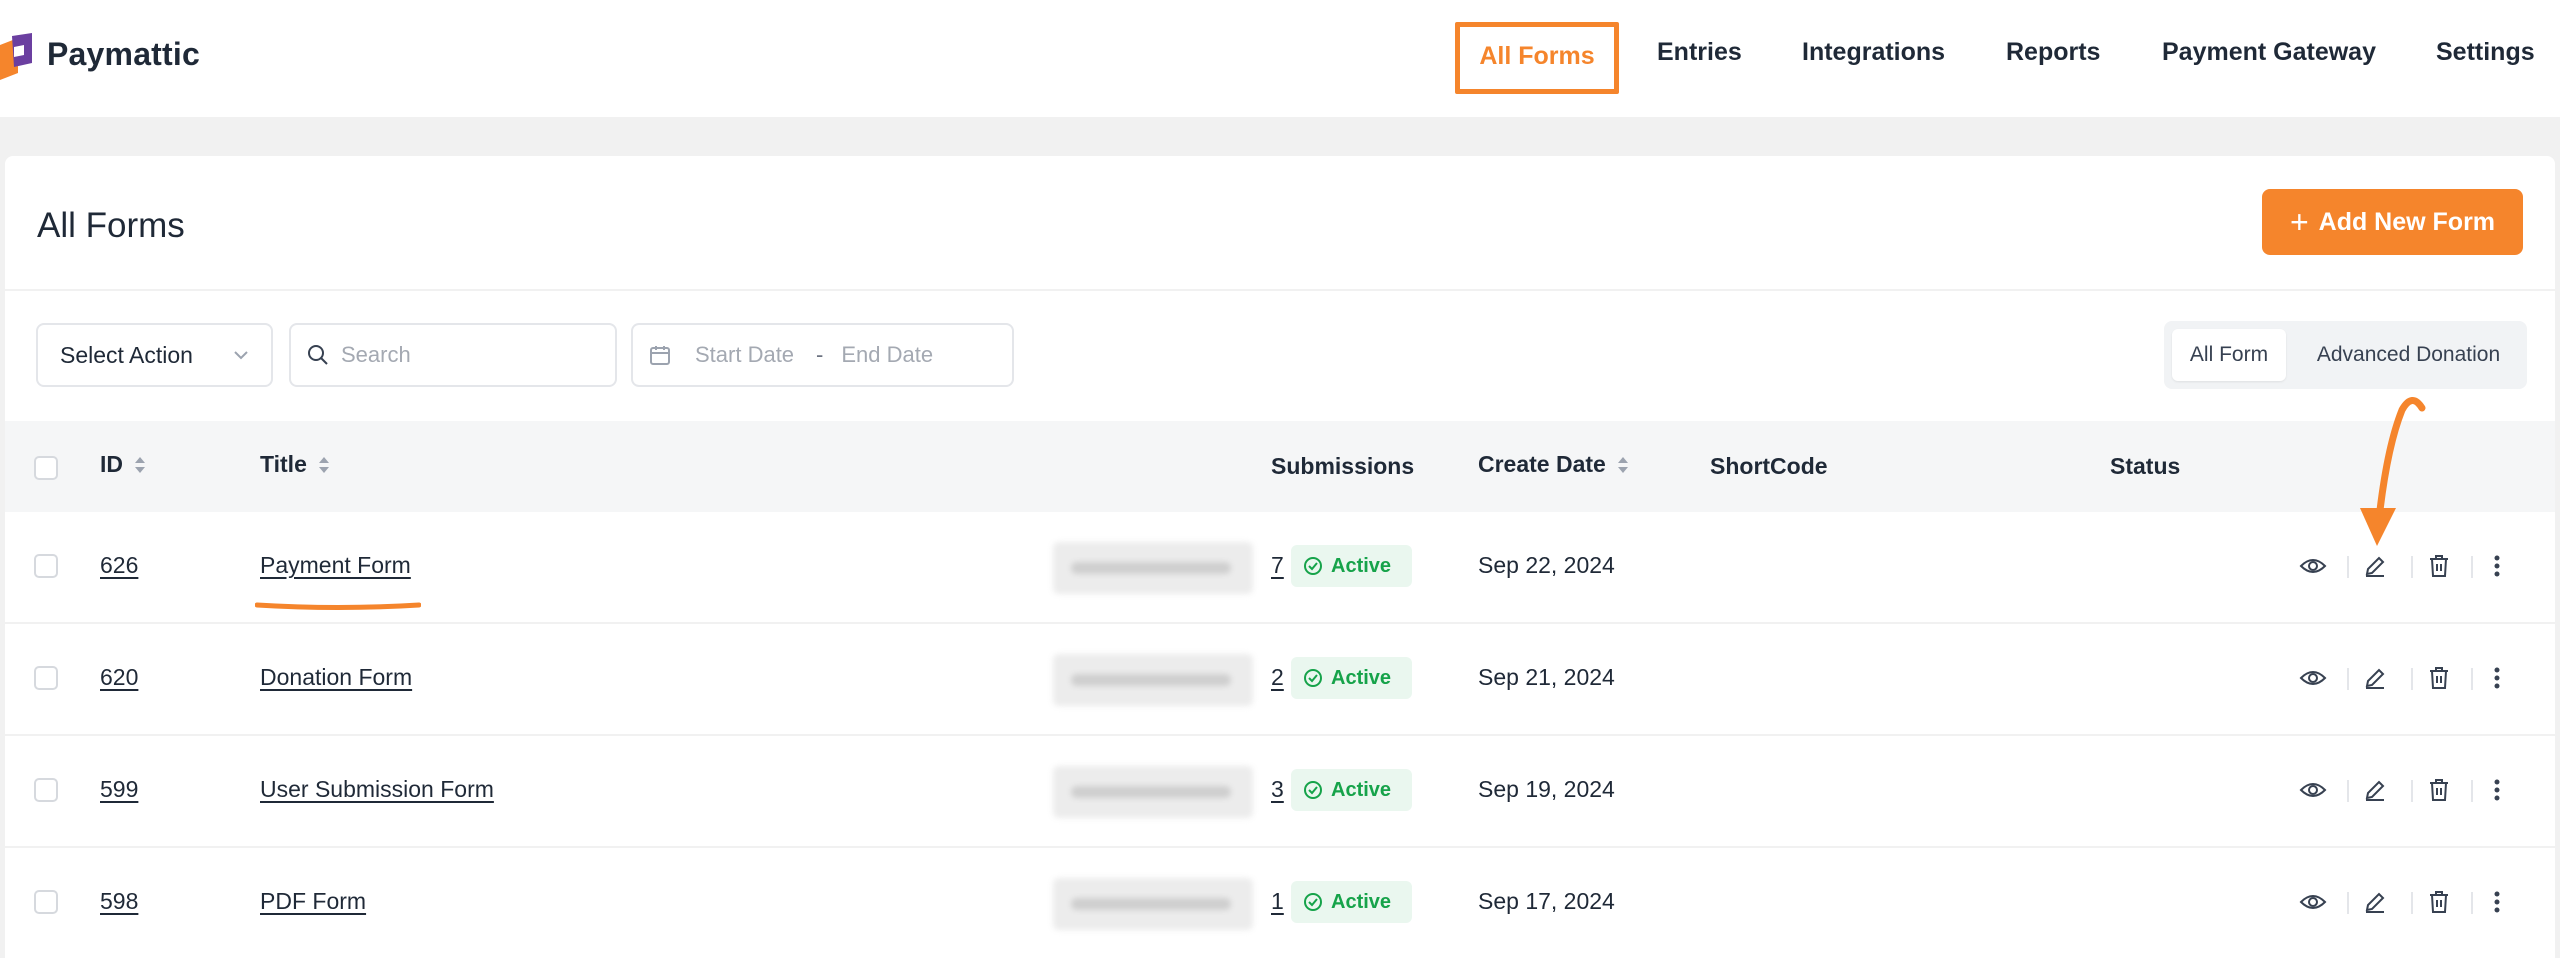 The image size is (2560, 958). What do you see at coordinates (126, 354) in the screenshot?
I see `select-action-label: Select Action` at bounding box center [126, 354].